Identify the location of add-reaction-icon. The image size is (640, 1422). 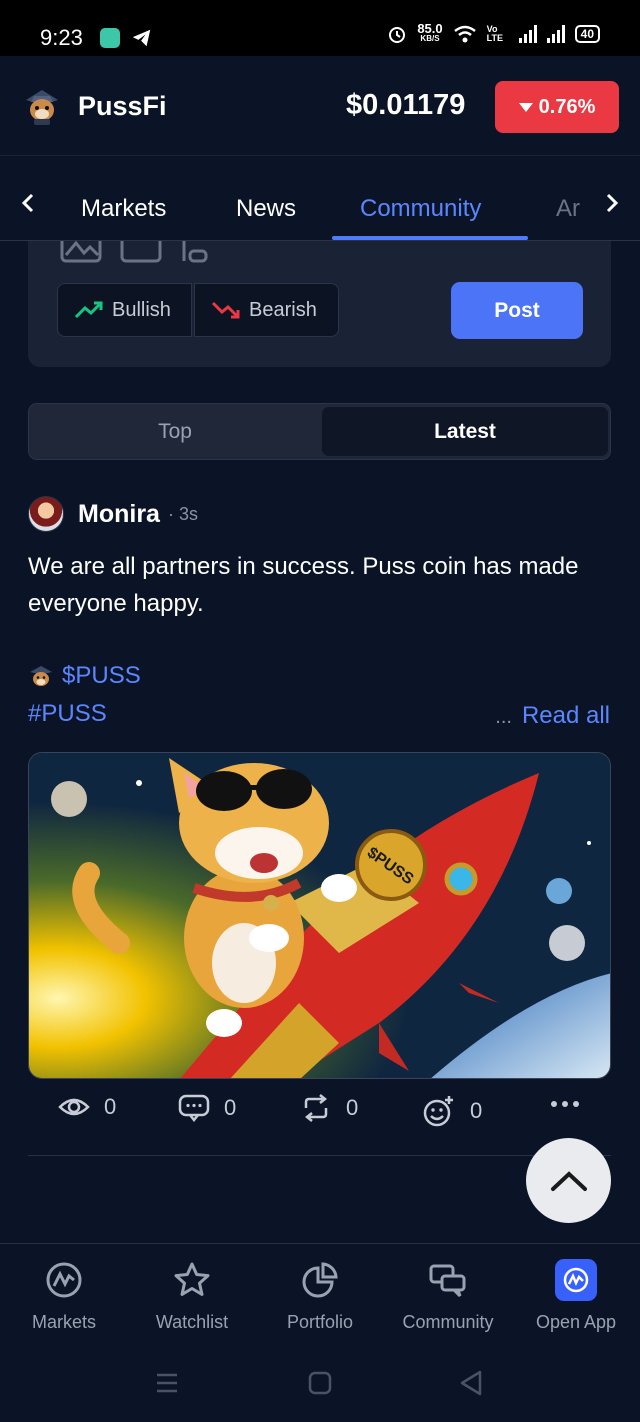
(438, 1111).